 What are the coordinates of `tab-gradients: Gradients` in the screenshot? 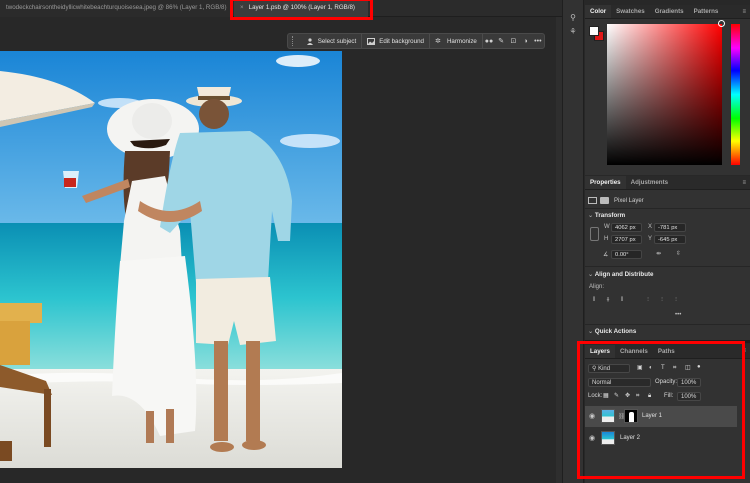 It's located at (669, 11).